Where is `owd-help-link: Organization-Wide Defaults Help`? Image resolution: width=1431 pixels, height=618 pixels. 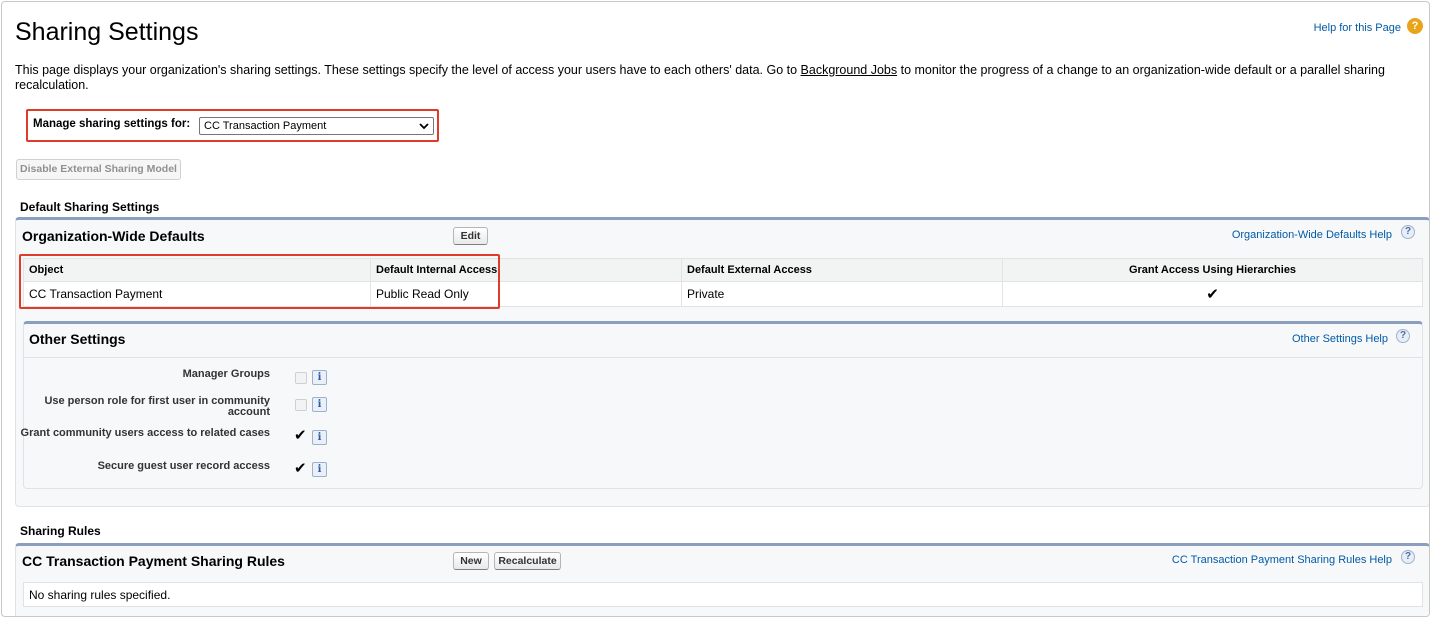 owd-help-link: Organization-Wide Defaults Help is located at coordinates (1312, 235).